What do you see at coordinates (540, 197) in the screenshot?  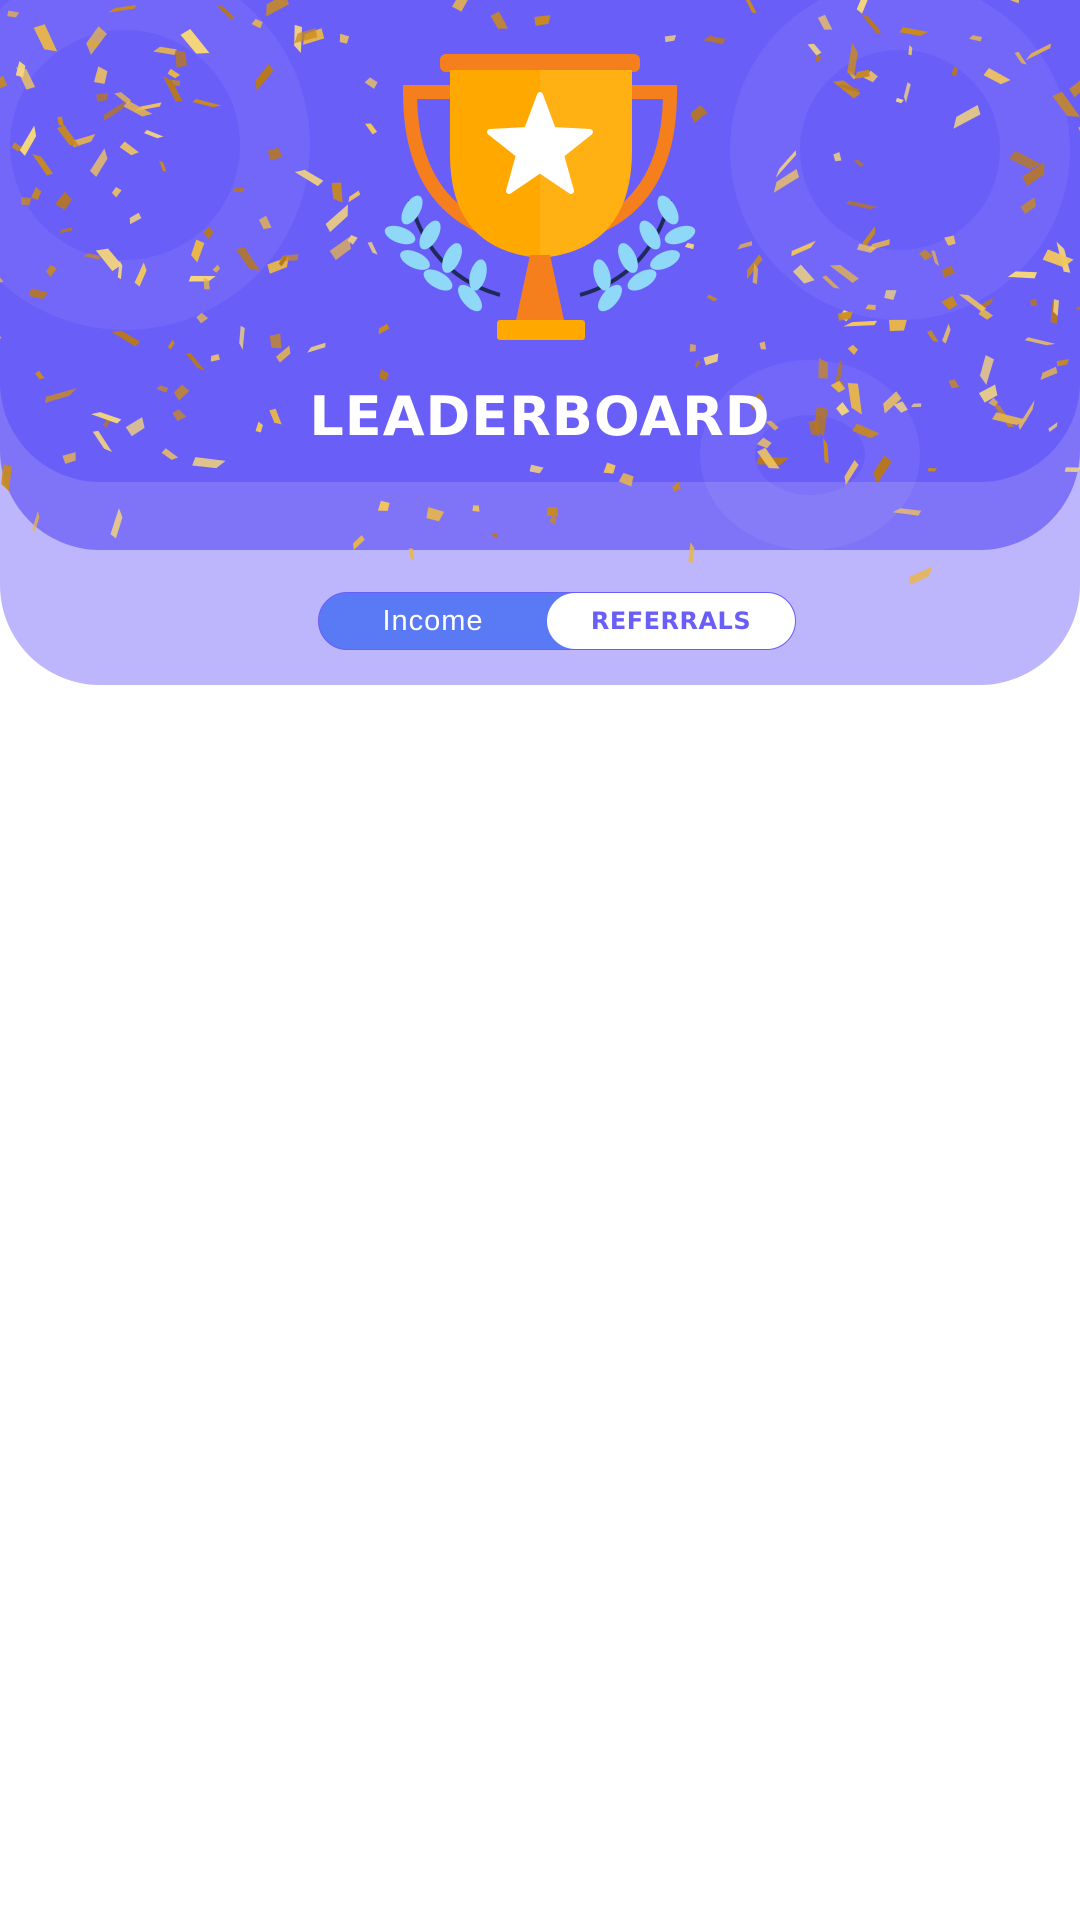 I see `trophy-icon` at bounding box center [540, 197].